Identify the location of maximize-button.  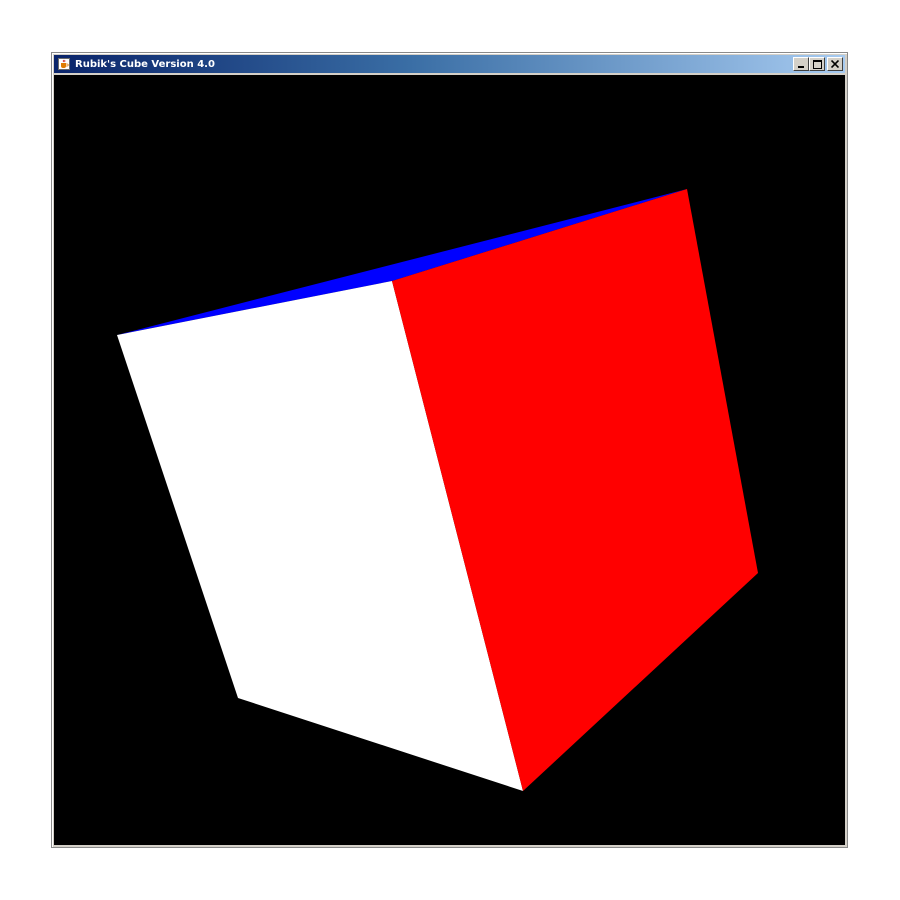
(817, 64).